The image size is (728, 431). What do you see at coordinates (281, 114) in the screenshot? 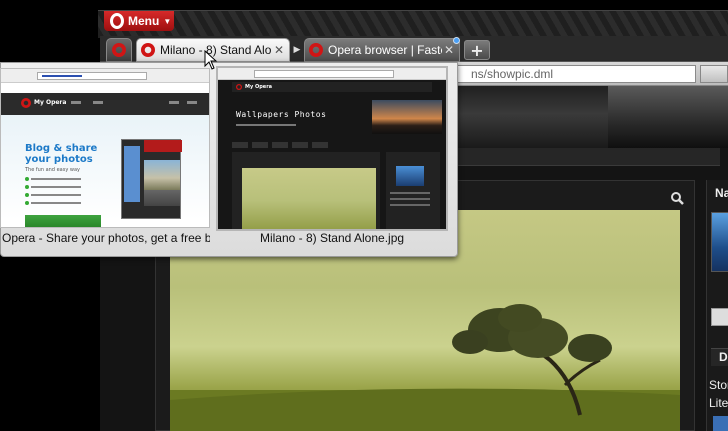
I see `thumbnail-page-title: Wallpapers Photos` at bounding box center [281, 114].